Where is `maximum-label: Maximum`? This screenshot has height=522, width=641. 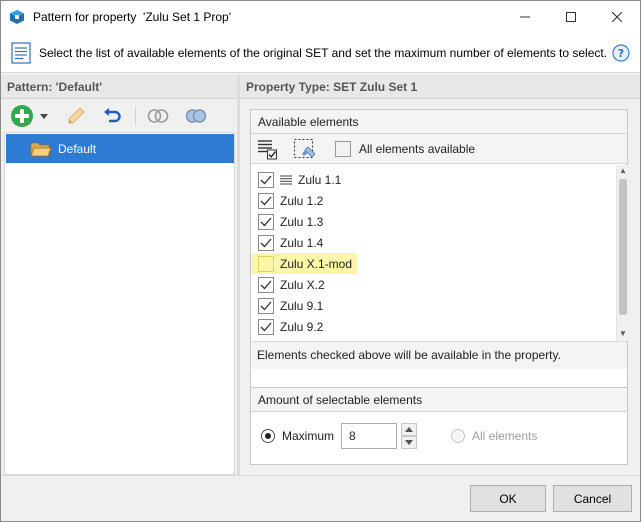 maximum-label: Maximum is located at coordinates (308, 436).